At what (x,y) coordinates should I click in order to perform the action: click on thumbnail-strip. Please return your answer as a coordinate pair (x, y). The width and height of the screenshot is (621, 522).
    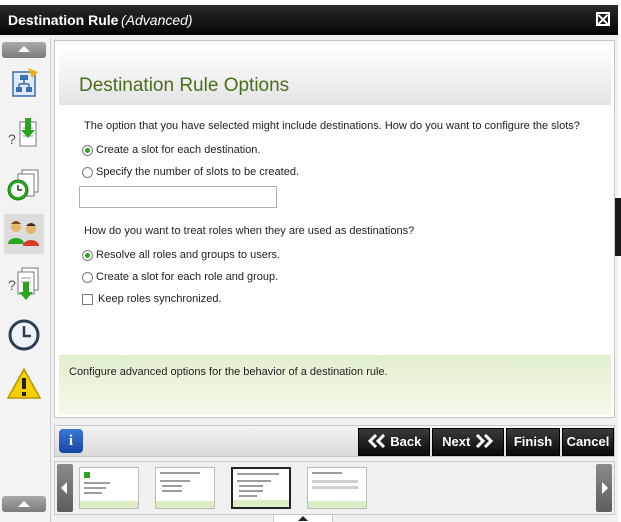
    Looking at the image, I should click on (334, 488).